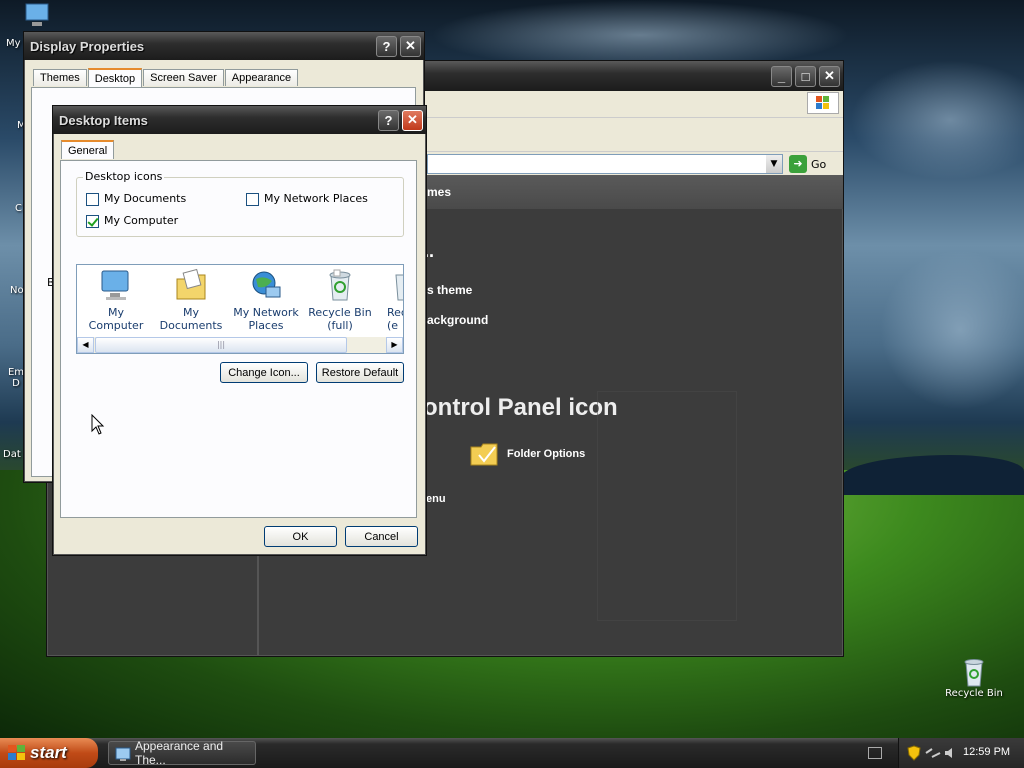  What do you see at coordinates (123, 754) in the screenshot?
I see `control-panel-icon` at bounding box center [123, 754].